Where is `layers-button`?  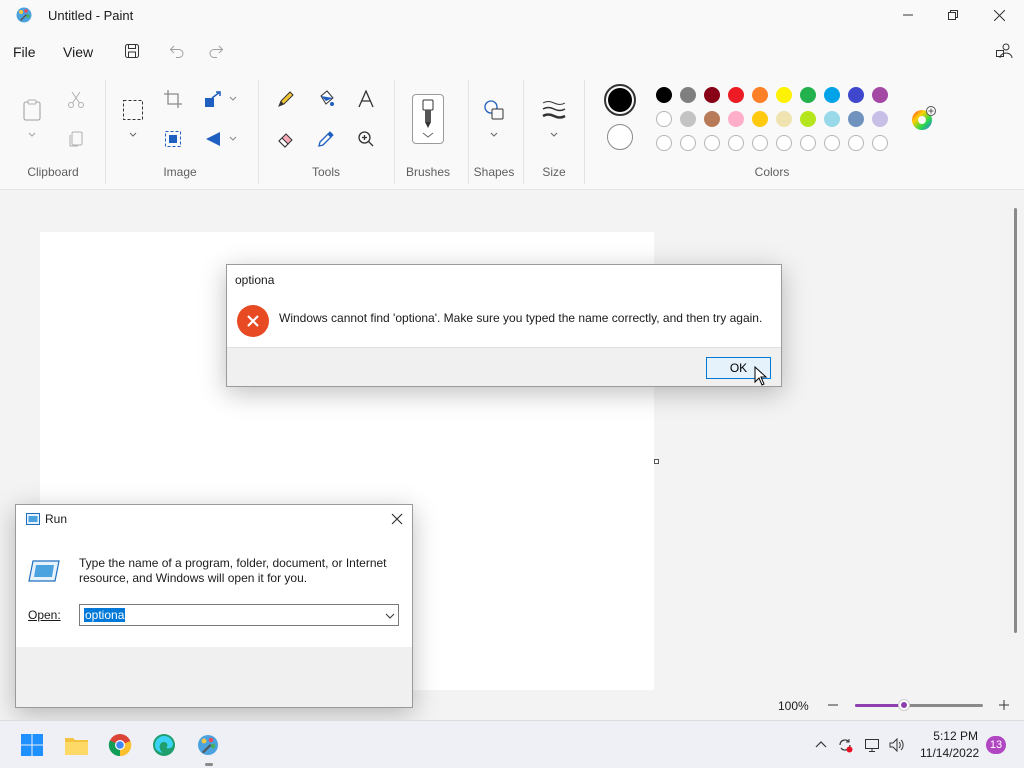
layers-button is located at coordinates (1004, 51).